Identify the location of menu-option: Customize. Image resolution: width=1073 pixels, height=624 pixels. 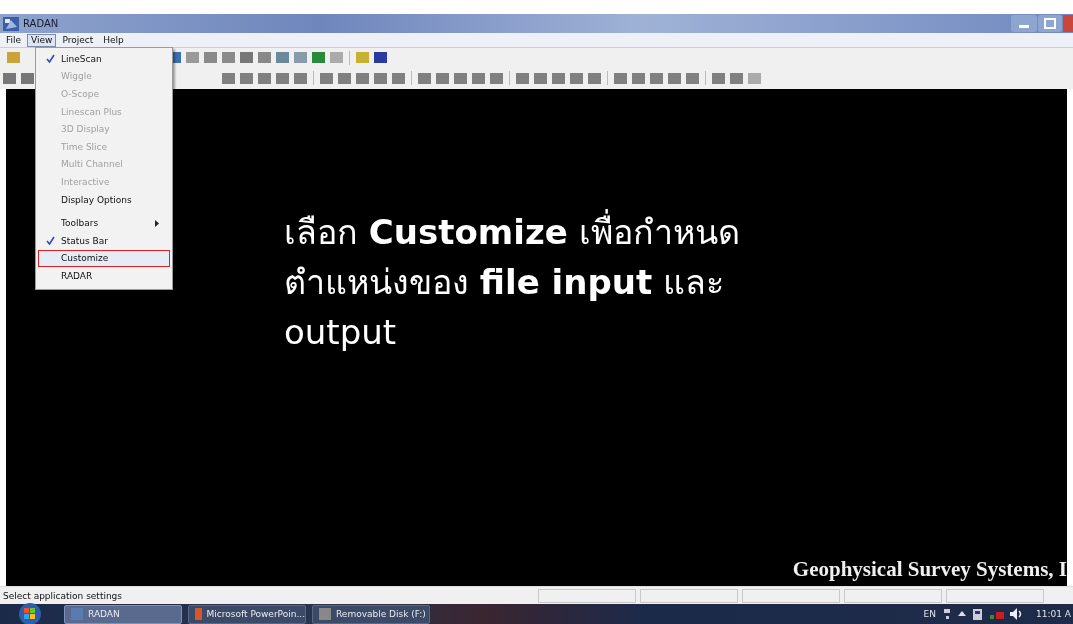
(104, 258).